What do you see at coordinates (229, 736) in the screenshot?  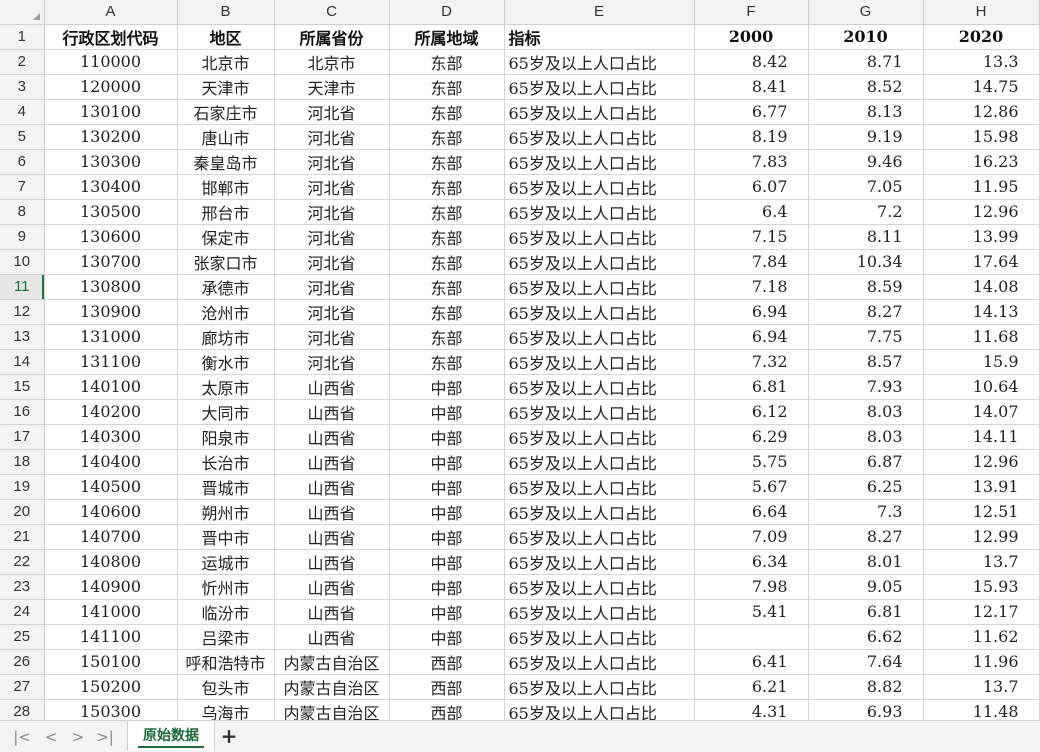 I see `add-sheet-icon: +` at bounding box center [229, 736].